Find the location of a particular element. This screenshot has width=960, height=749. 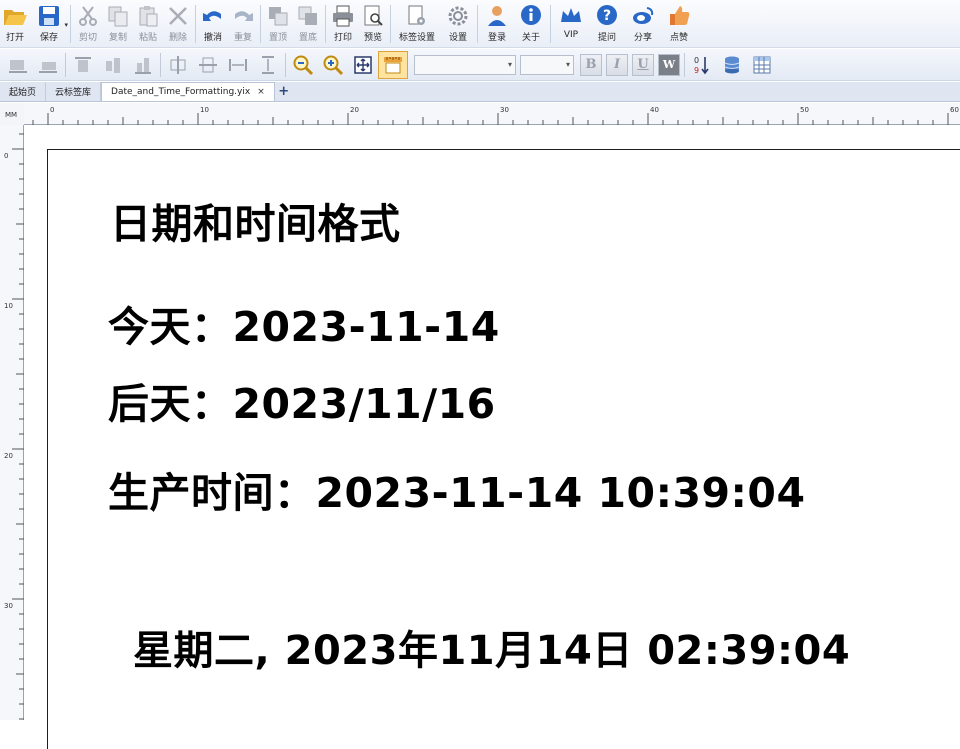

delete-x-icon is located at coordinates (178, 16).